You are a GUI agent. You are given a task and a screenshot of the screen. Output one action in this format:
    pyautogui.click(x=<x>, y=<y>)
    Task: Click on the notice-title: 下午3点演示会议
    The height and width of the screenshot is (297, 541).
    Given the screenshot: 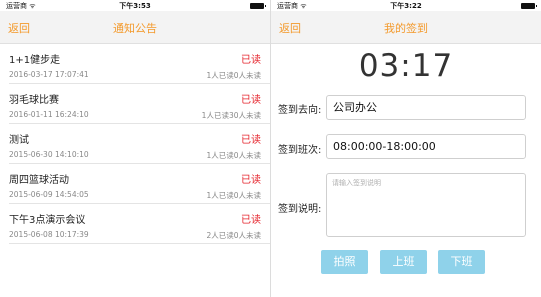 What is the action you would take?
    pyautogui.click(x=47, y=220)
    